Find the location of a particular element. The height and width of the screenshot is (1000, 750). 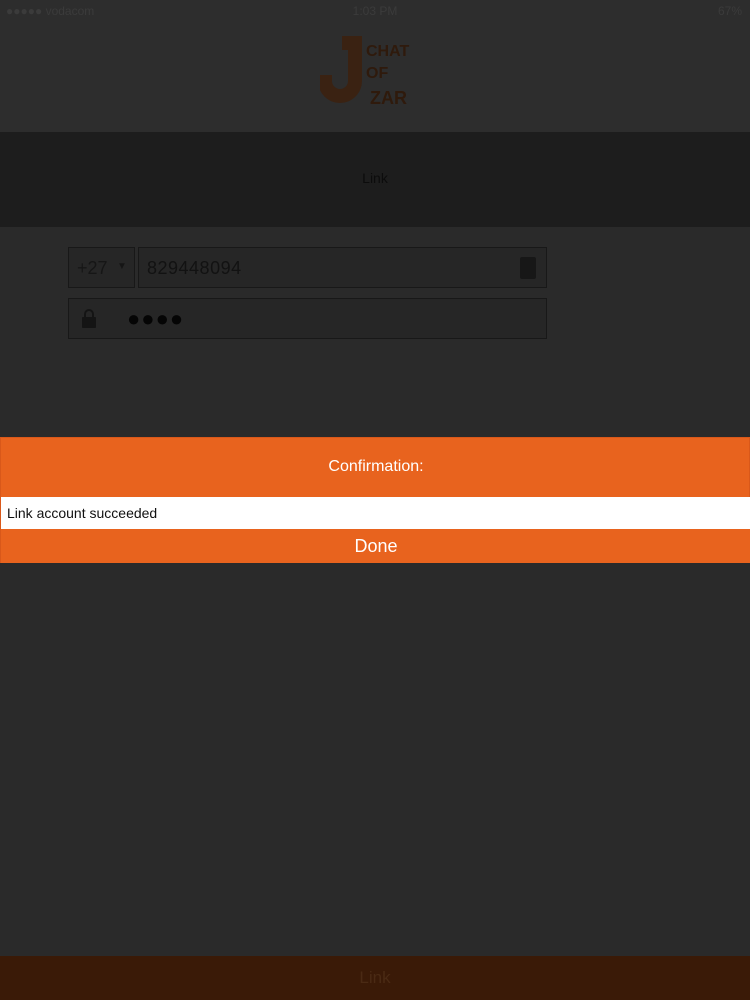

navigation-bar: Link is located at coordinates (375, 179).